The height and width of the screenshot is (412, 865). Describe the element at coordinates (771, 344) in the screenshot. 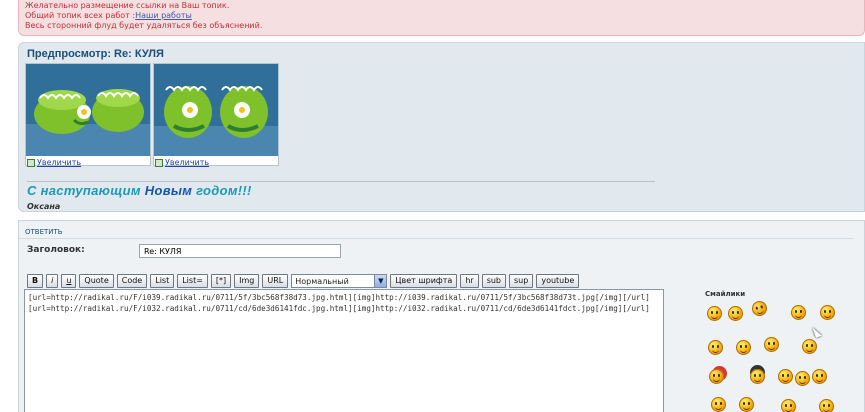

I see `duck-icon` at that location.